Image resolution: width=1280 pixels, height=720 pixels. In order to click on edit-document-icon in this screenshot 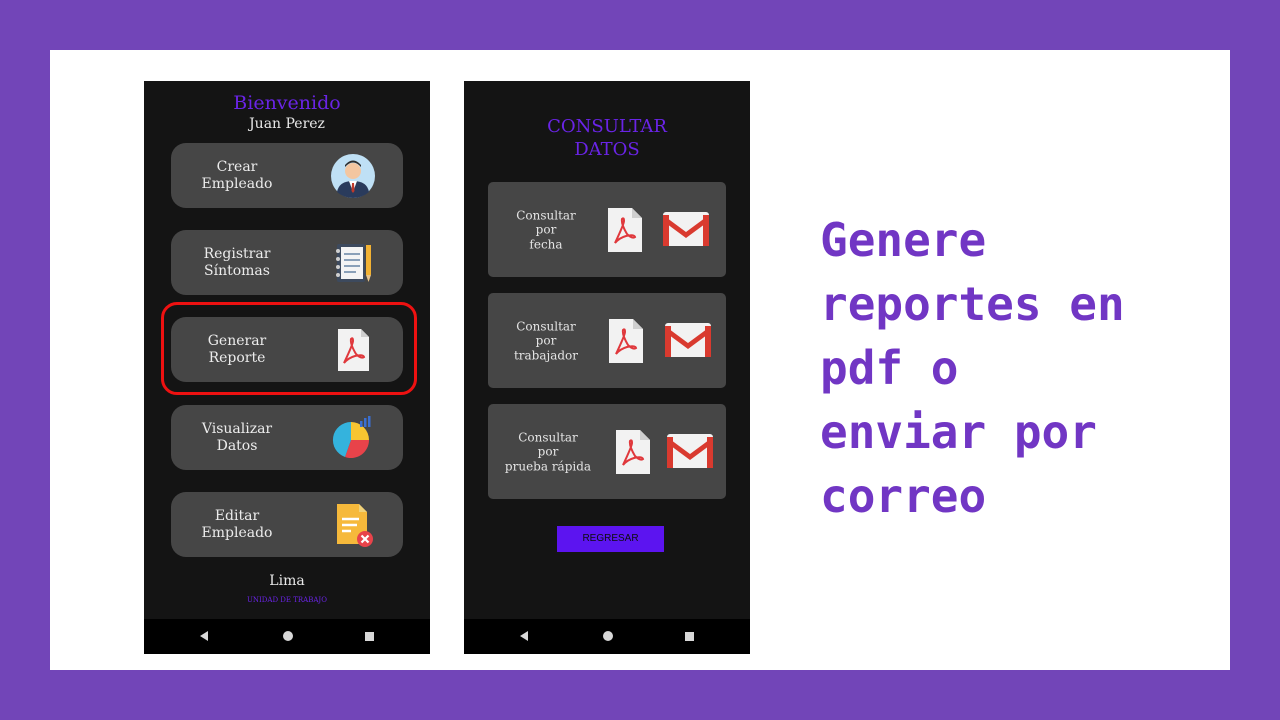, I will do `click(355, 525)`.